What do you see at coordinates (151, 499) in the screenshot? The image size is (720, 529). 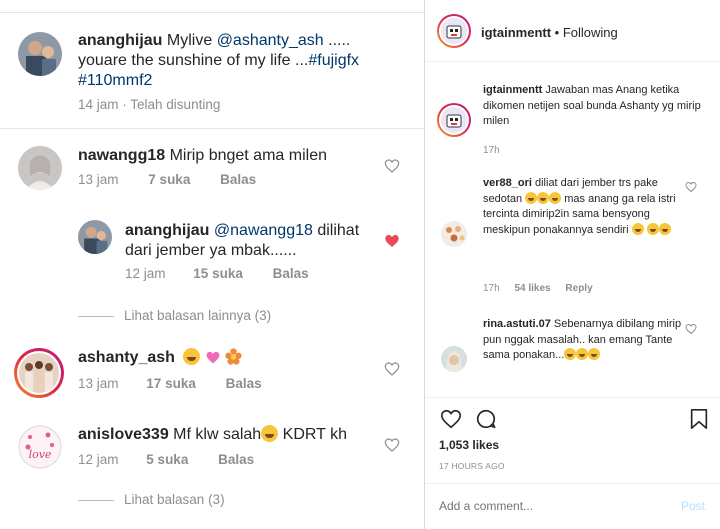 I see `view-replies: Lihat balasan (3)` at bounding box center [151, 499].